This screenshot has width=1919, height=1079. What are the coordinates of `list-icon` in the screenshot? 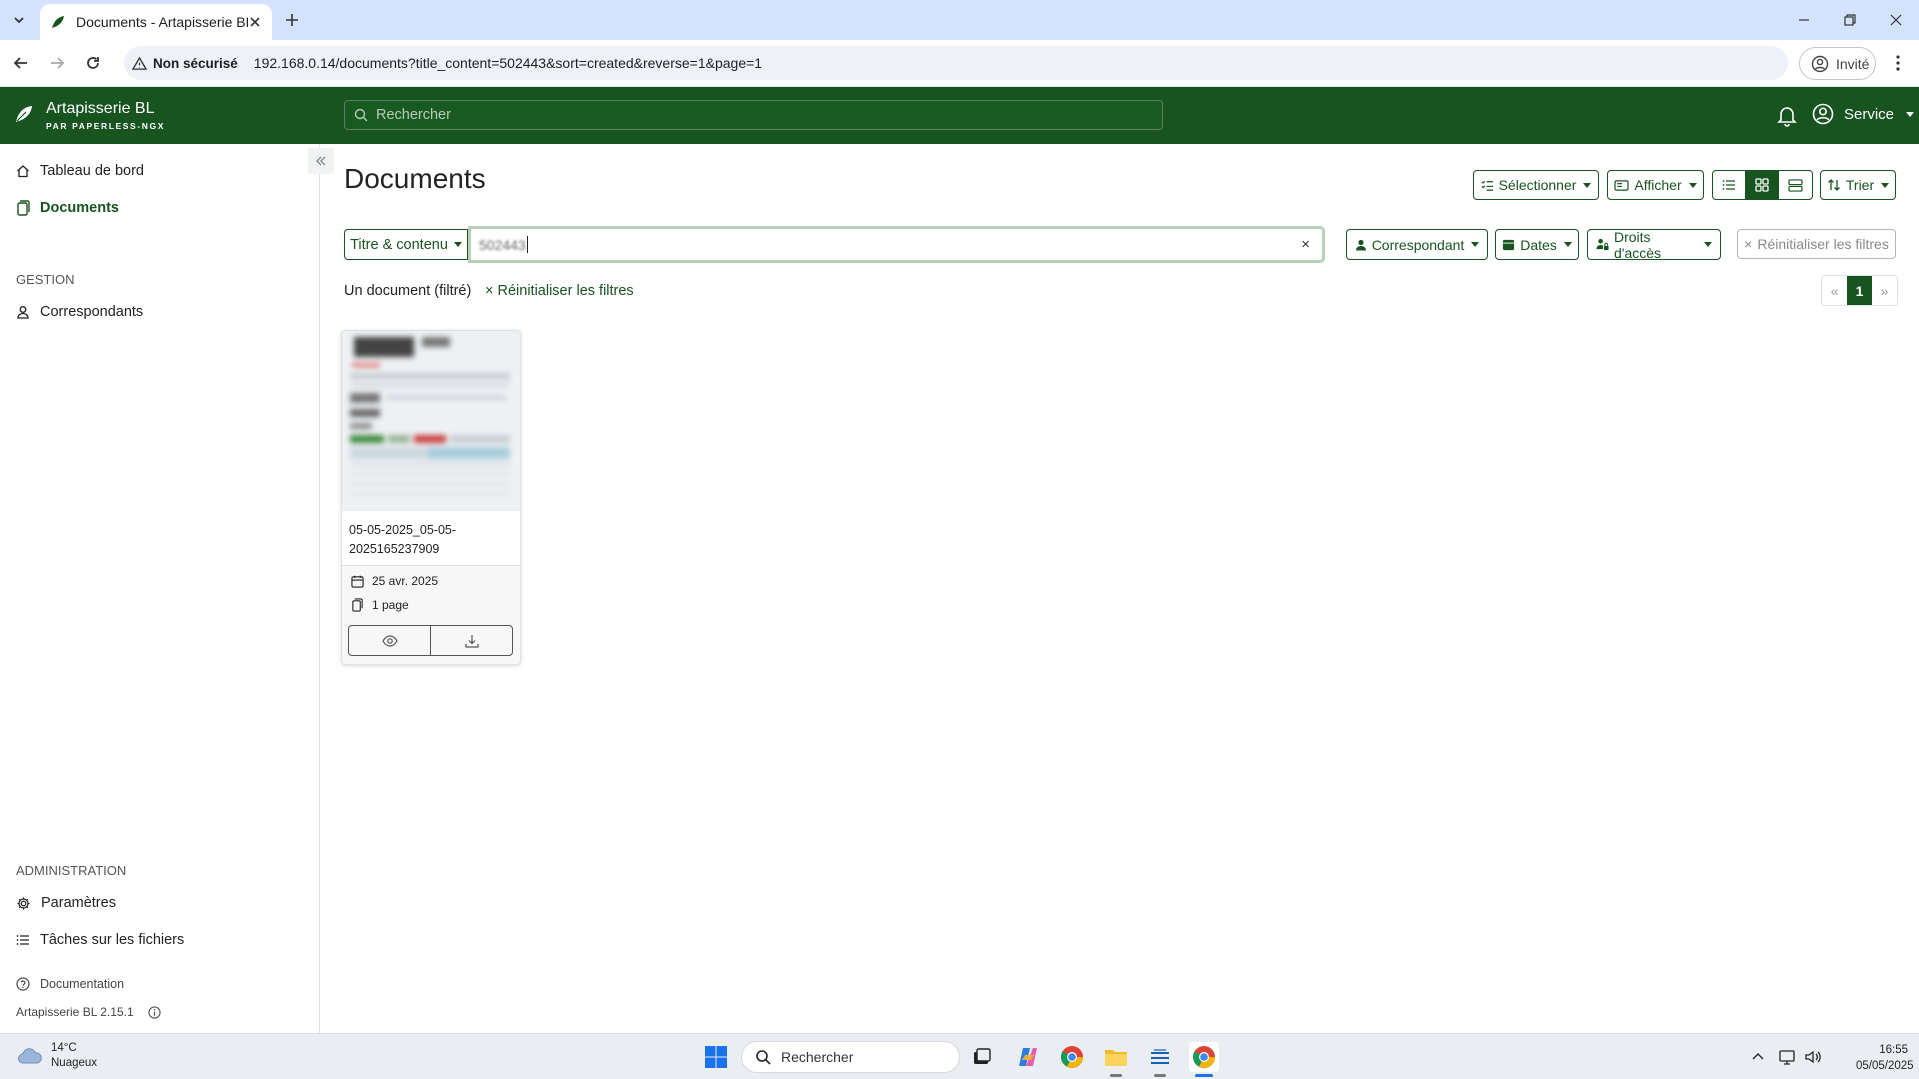 It's located at (23, 940).